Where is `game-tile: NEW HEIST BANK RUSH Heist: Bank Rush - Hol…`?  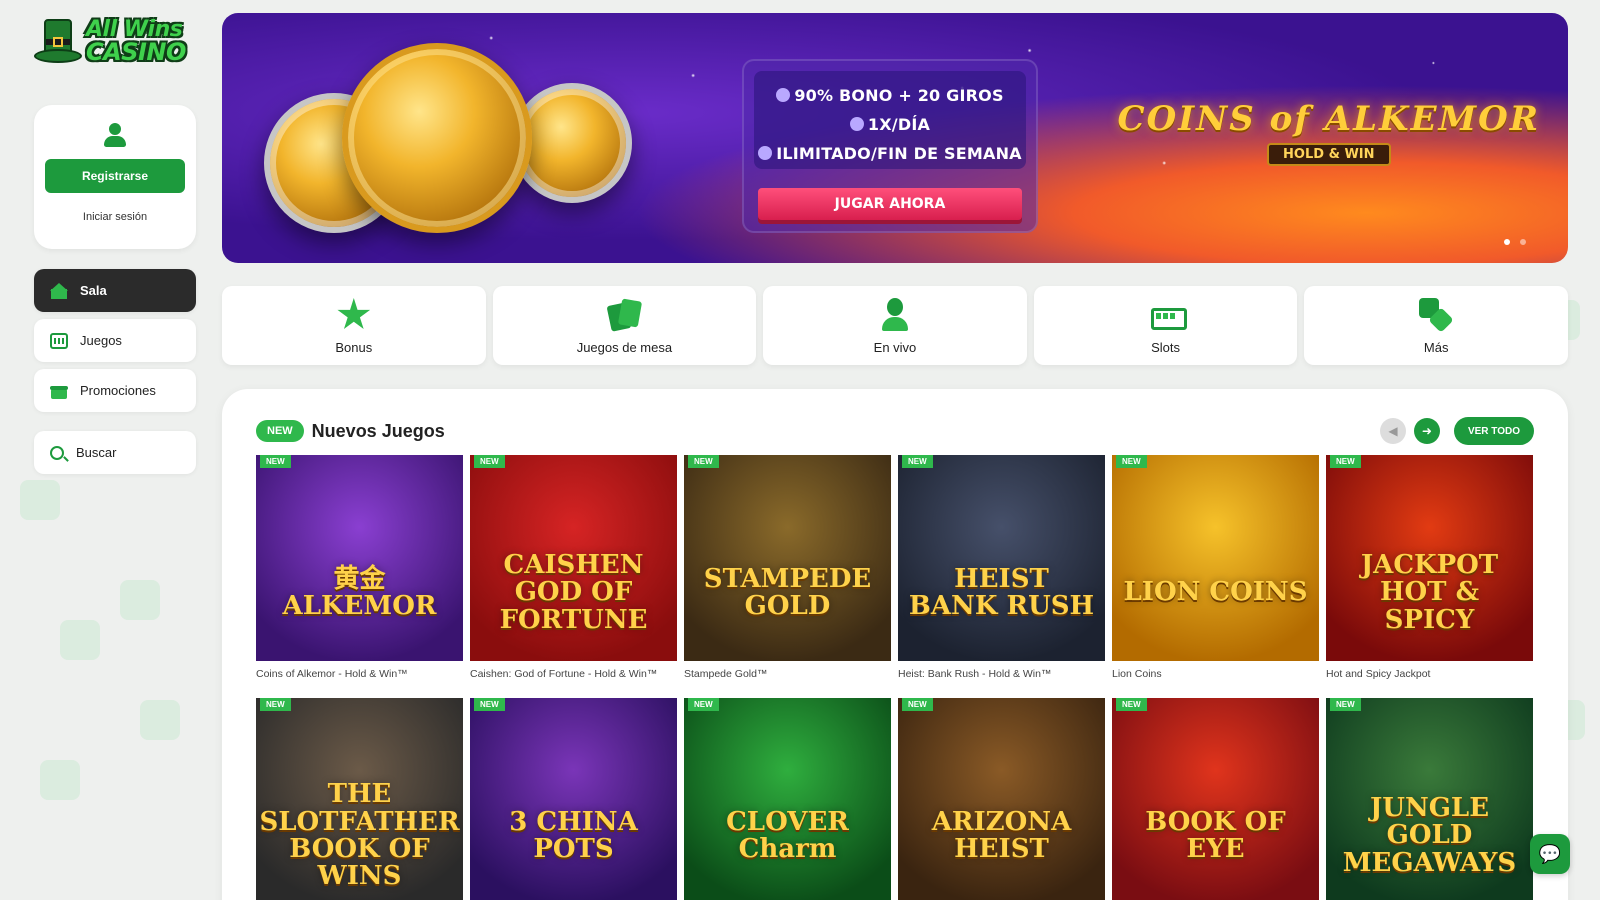
game-tile: NEW HEIST BANK RUSH Heist: Bank Rush - Hol… is located at coordinates (1001, 567).